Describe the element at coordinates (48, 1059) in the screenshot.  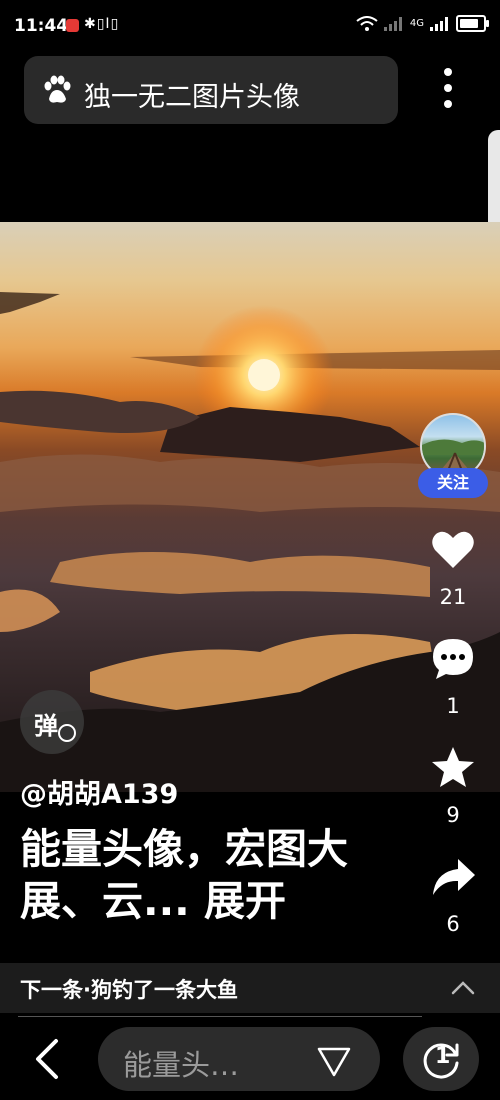
I see `back-arrow-icon` at that location.